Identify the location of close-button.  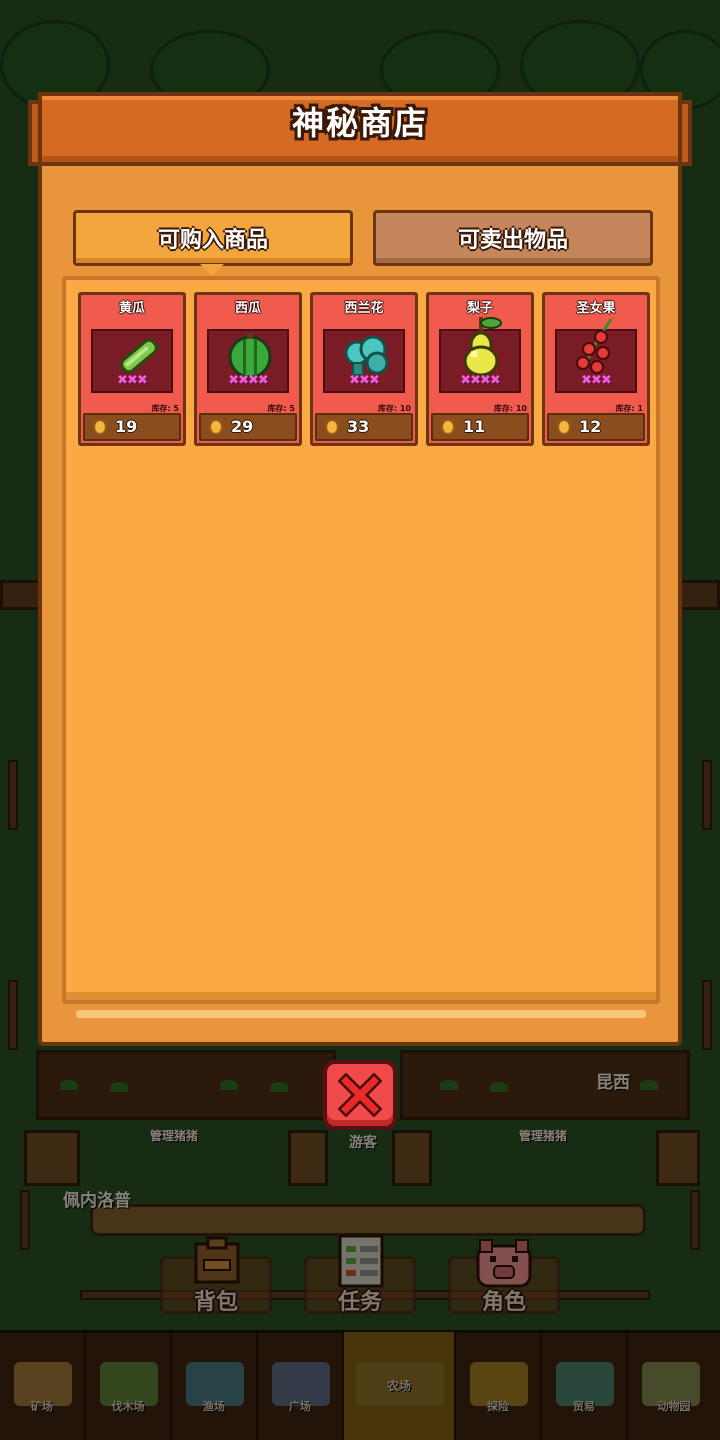
(360, 1095).